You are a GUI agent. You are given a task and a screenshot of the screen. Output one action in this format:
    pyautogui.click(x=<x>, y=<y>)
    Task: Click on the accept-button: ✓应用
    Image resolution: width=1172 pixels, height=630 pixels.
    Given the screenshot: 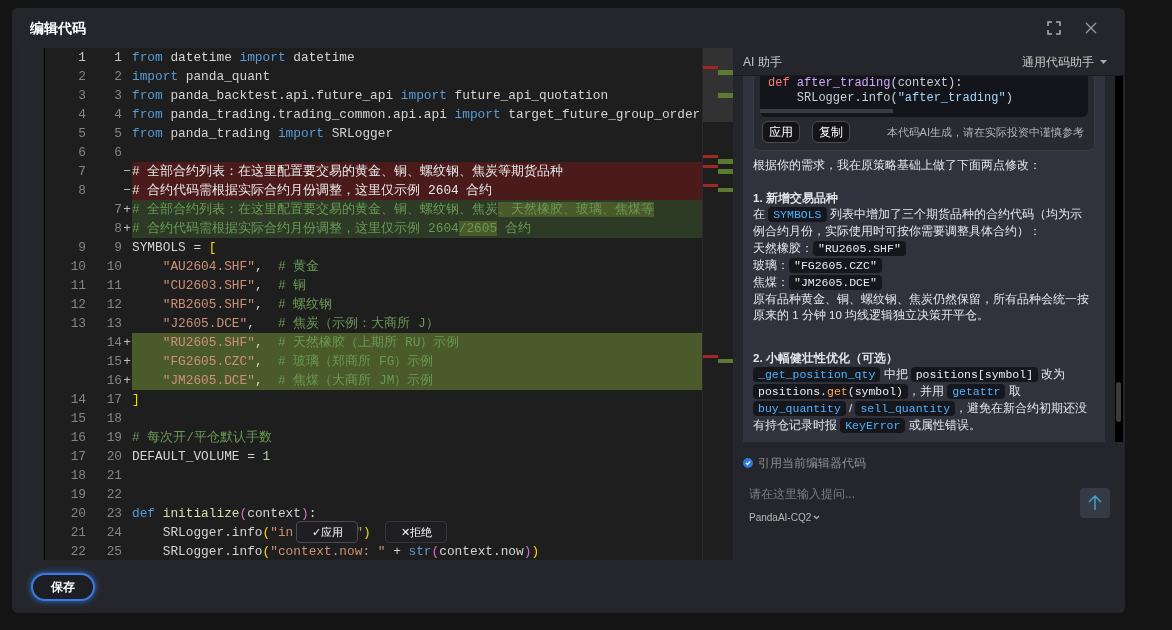 What is the action you would take?
    pyautogui.click(x=327, y=532)
    